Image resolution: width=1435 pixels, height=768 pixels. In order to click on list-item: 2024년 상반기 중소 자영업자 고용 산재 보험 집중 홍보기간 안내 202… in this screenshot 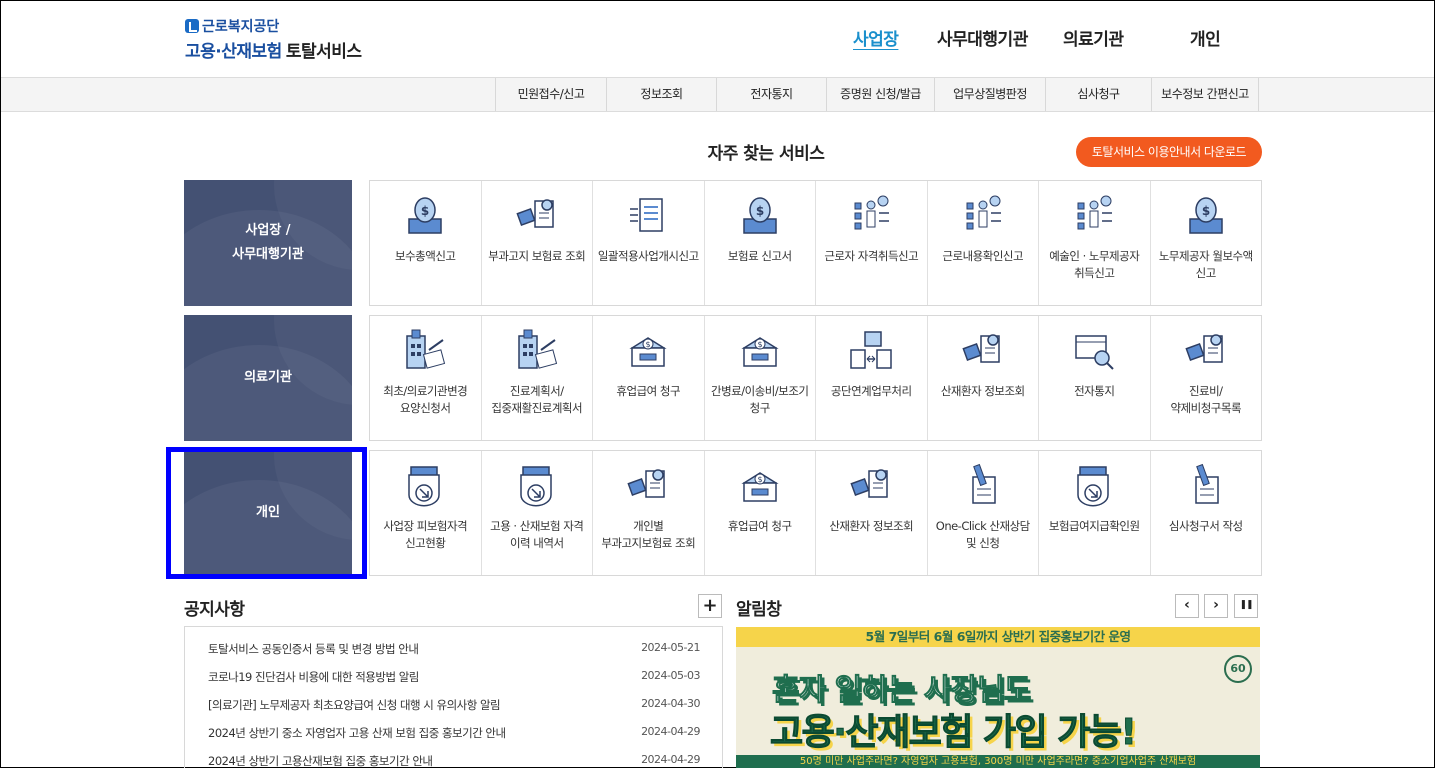, I will do `click(454, 735)`.